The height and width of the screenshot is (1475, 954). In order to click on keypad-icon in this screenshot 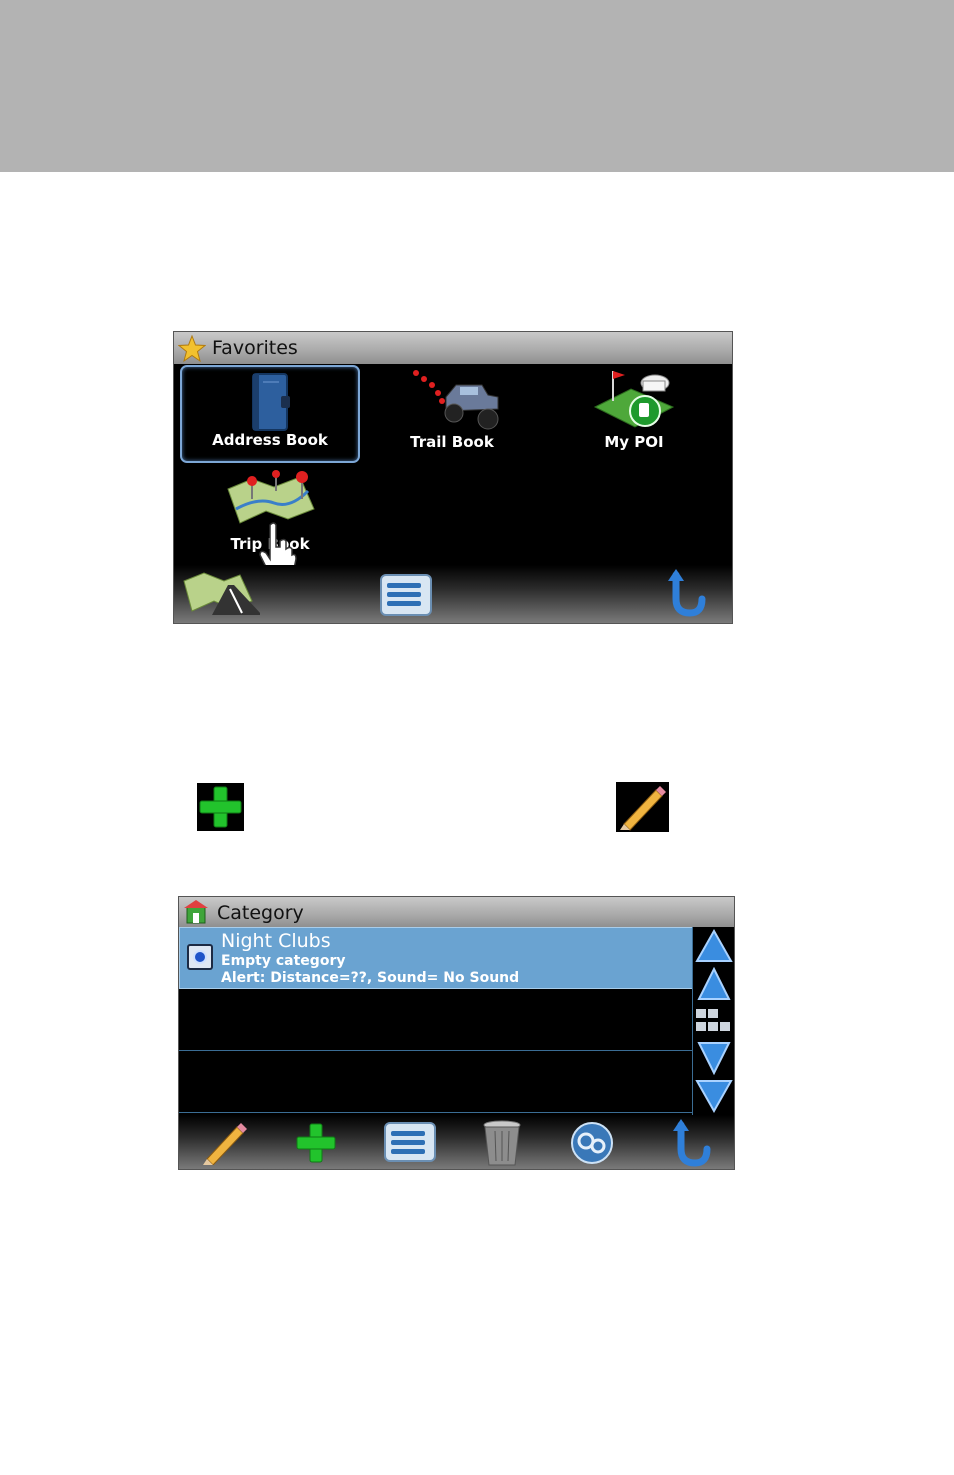, I will do `click(714, 1021)`.